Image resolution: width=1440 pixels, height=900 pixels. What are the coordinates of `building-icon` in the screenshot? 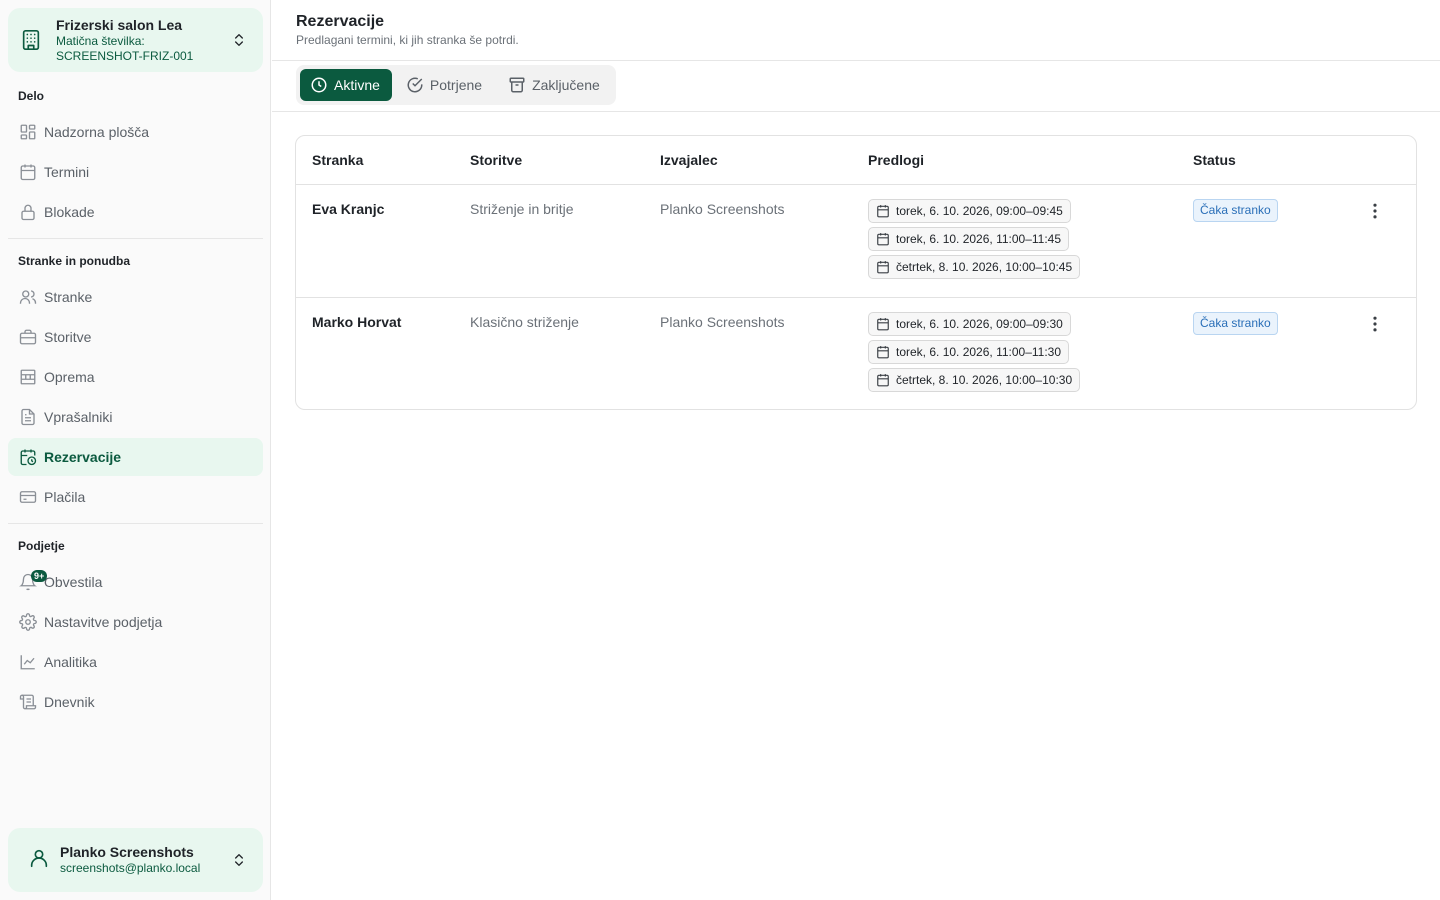 It's located at (36, 40).